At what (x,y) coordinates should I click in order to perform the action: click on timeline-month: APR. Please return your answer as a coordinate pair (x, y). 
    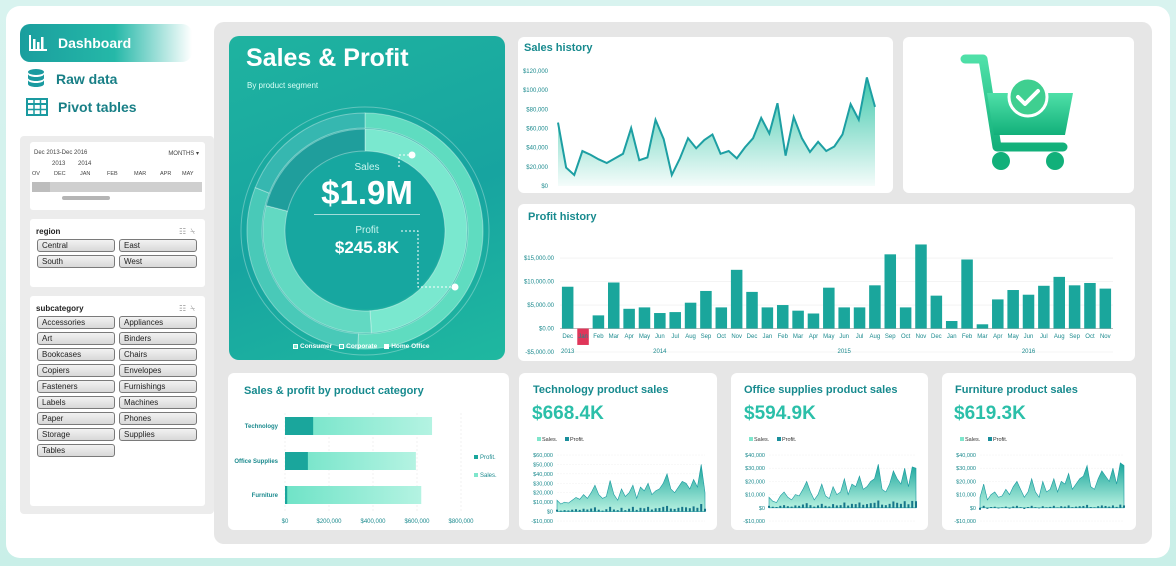
    Looking at the image, I should click on (171, 176).